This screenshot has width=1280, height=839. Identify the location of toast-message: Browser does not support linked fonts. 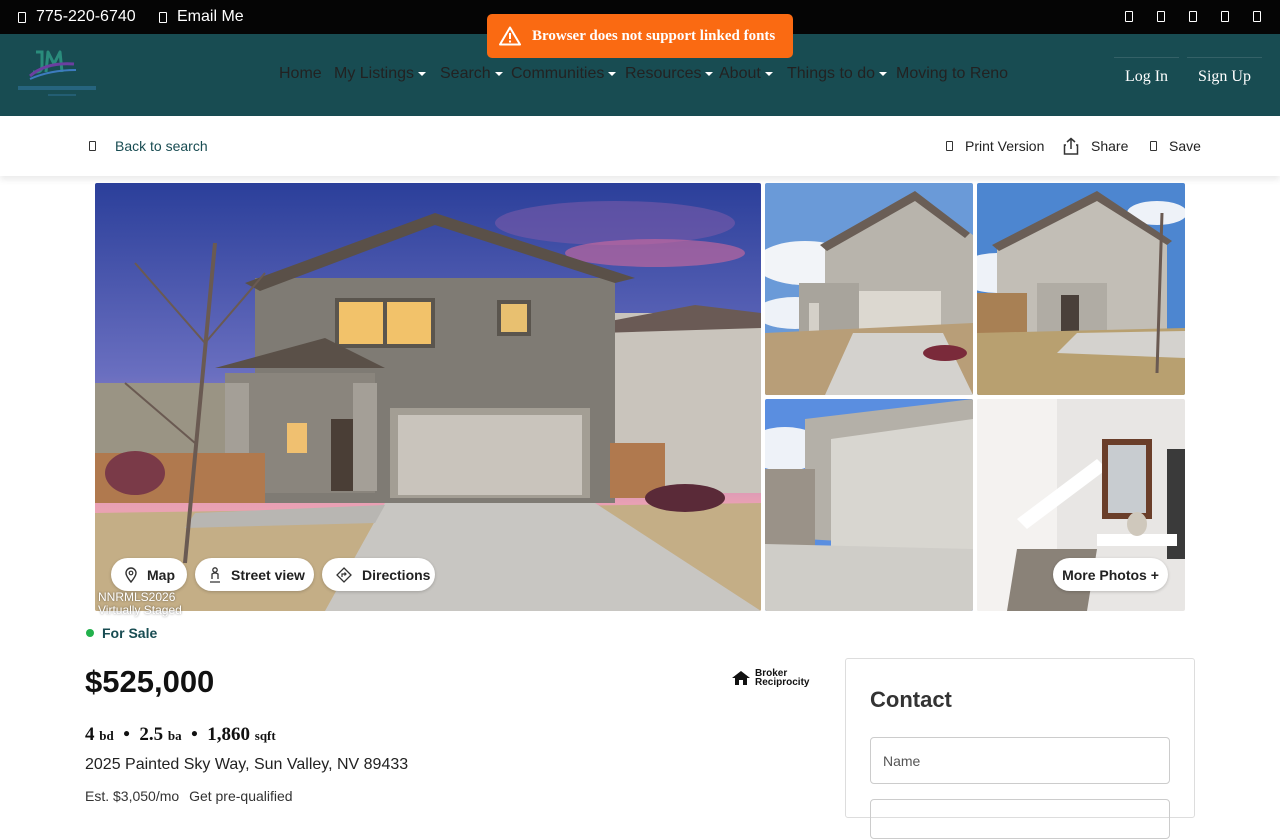
(654, 35).